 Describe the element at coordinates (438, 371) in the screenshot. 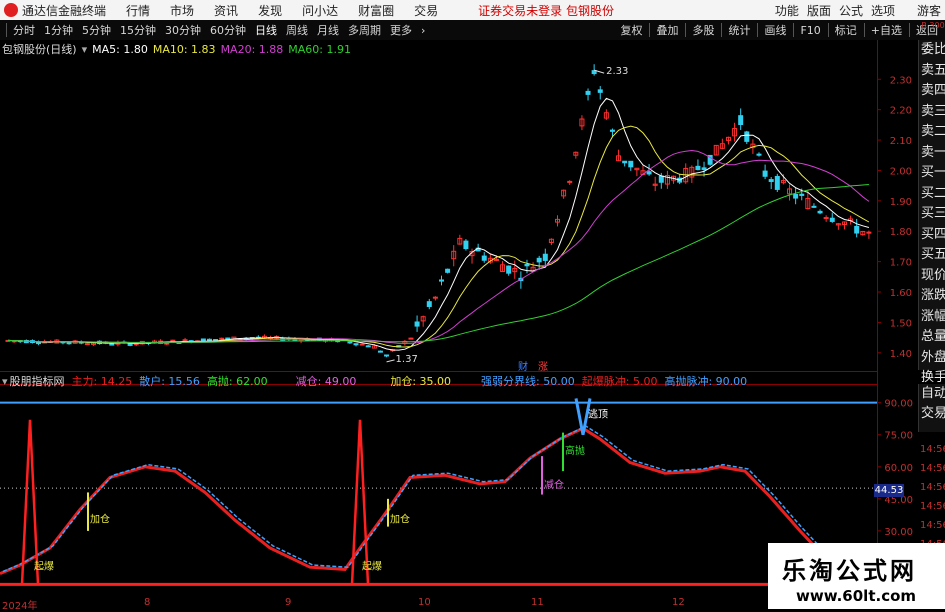

I see `panel-divider` at that location.